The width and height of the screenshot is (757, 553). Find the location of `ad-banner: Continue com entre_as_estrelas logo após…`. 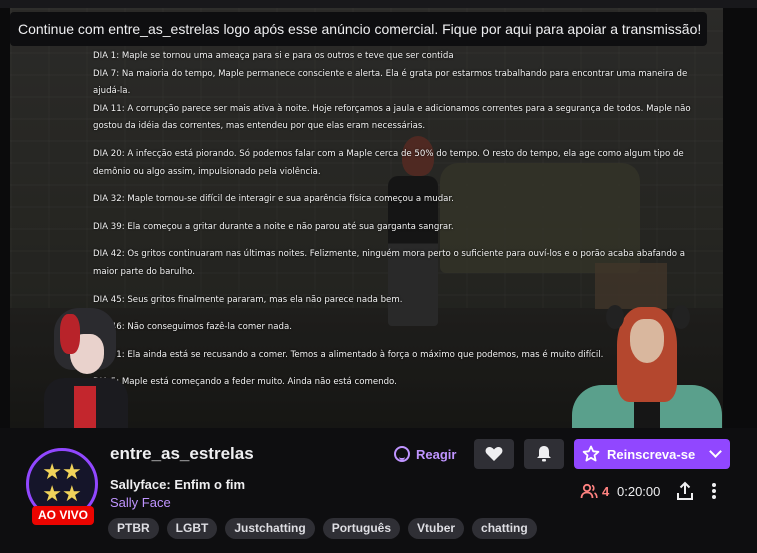

ad-banner: Continue com entre_as_estrelas logo após… is located at coordinates (358, 29).